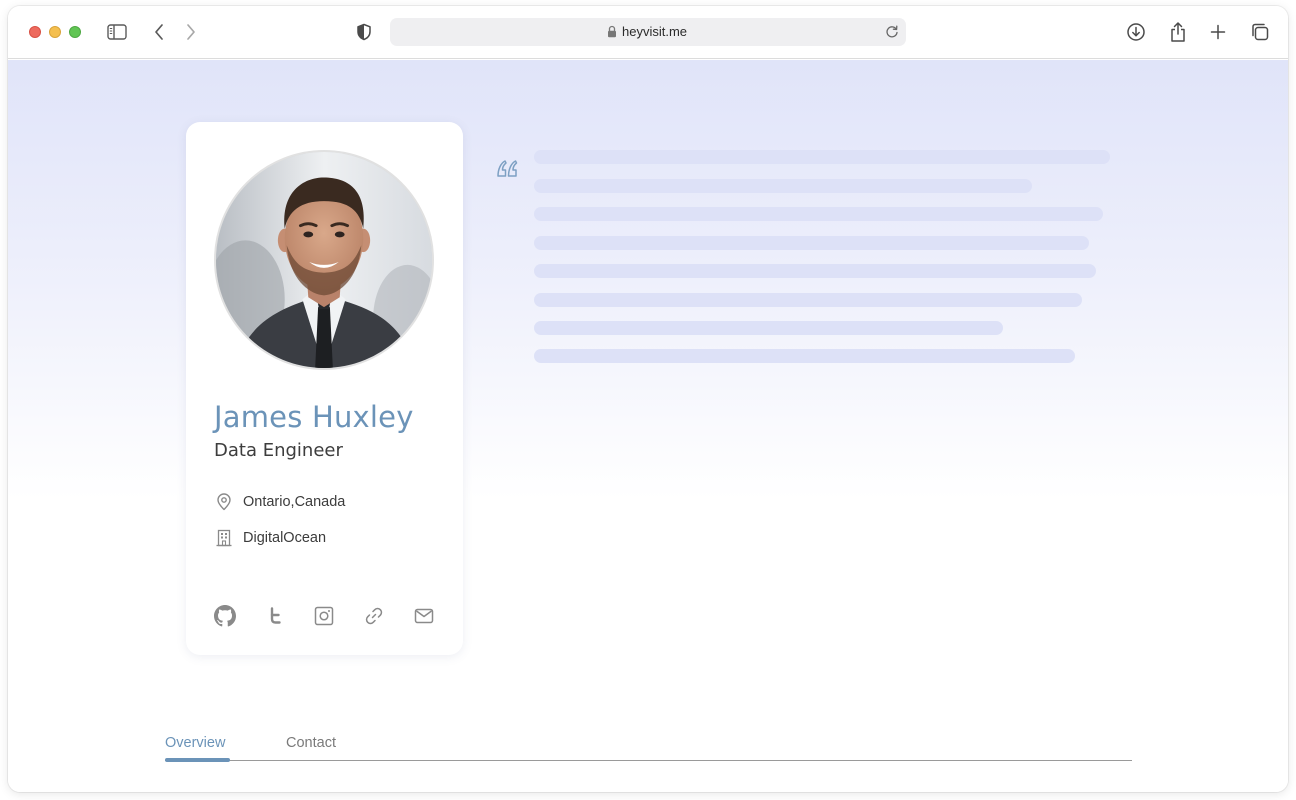 This screenshot has height=800, width=1296. What do you see at coordinates (314, 417) in the screenshot?
I see `profile-name: James Huxley` at bounding box center [314, 417].